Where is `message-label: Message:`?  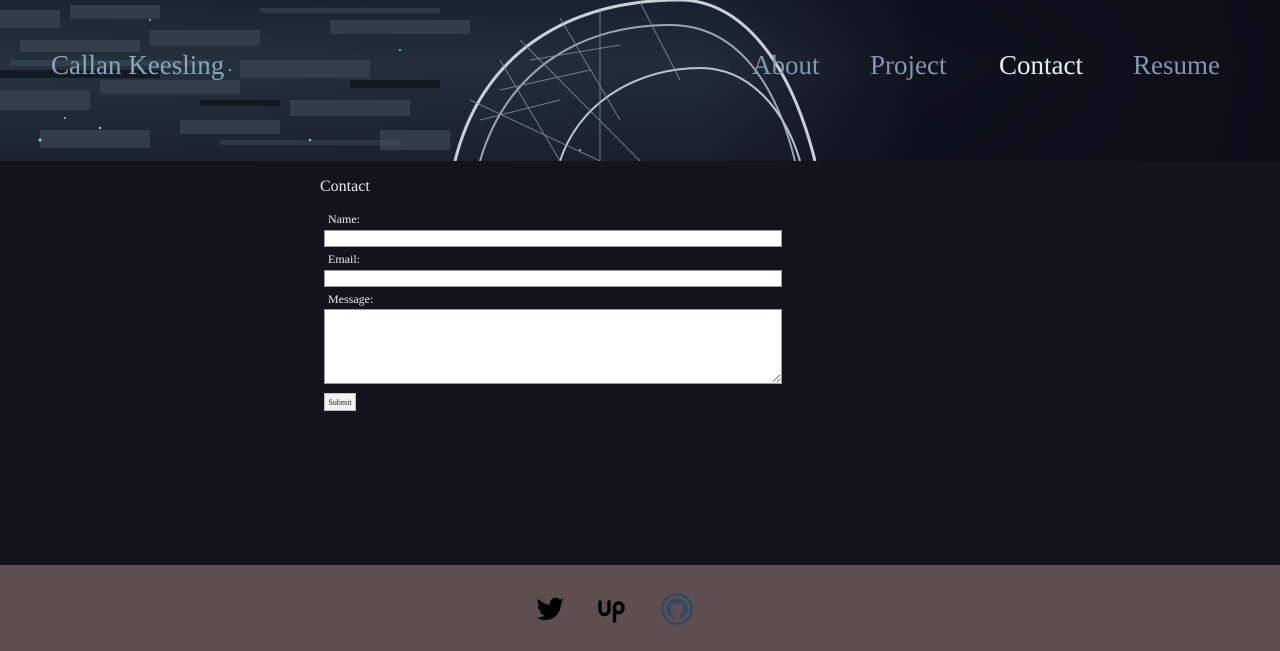
message-label: Message: is located at coordinates (351, 299).